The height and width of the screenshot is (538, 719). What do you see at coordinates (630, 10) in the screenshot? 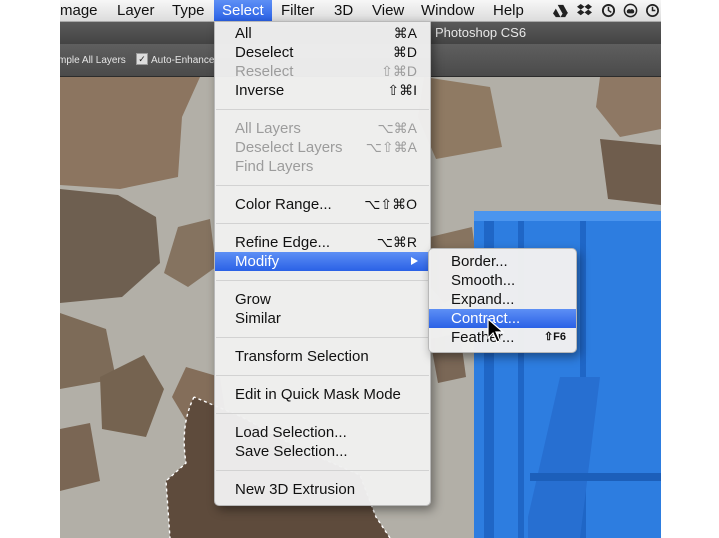
I see `creative-cloud-icon` at bounding box center [630, 10].